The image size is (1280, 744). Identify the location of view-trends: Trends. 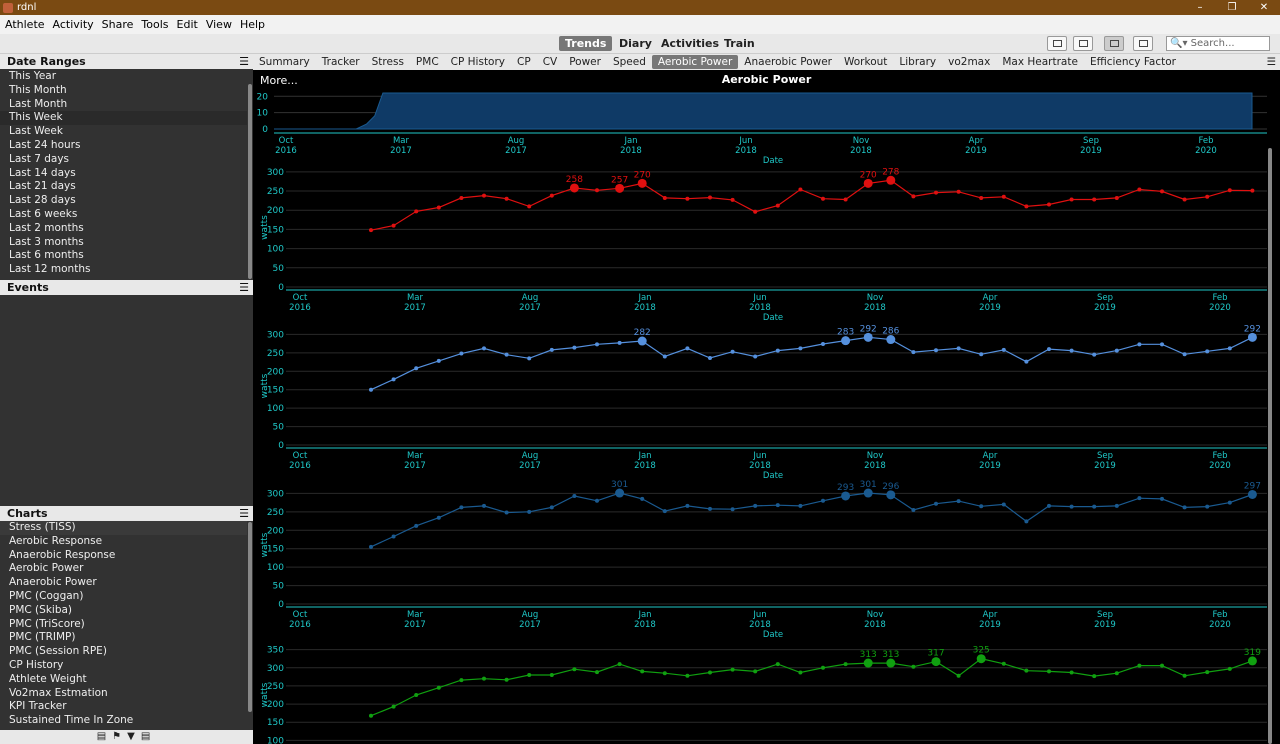
(586, 43).